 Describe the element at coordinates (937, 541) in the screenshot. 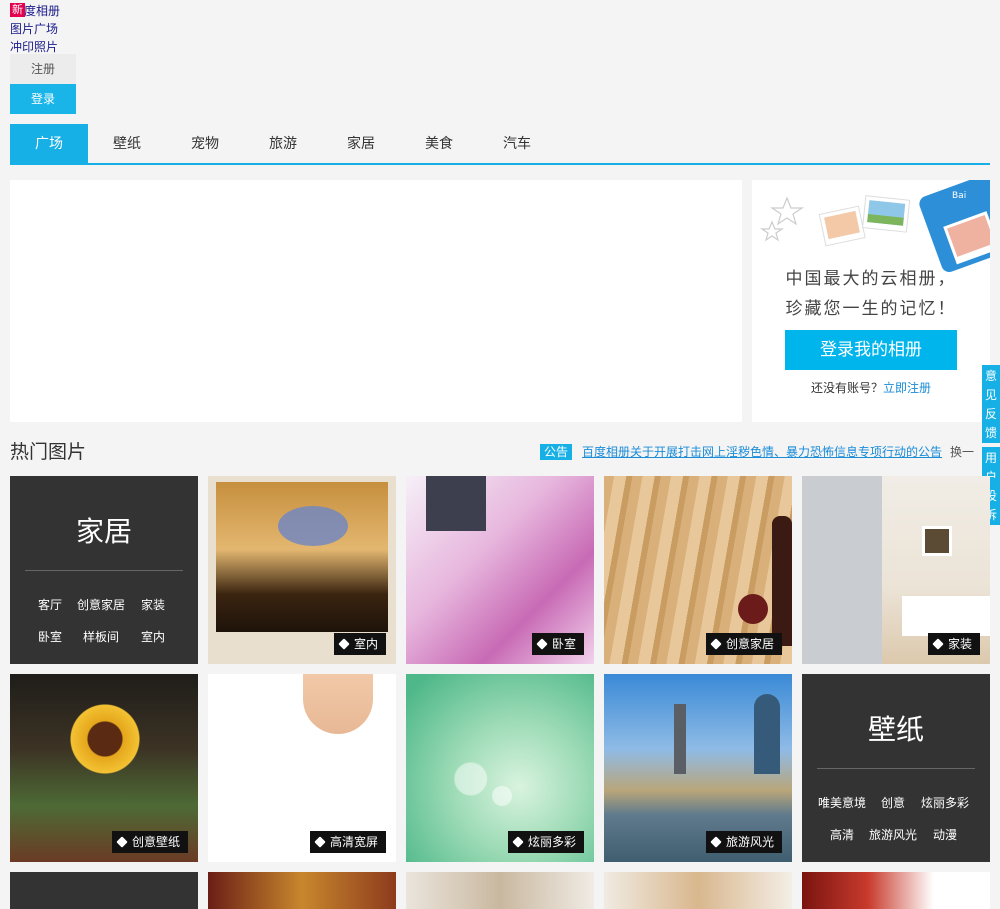

I see `frame-shape` at that location.